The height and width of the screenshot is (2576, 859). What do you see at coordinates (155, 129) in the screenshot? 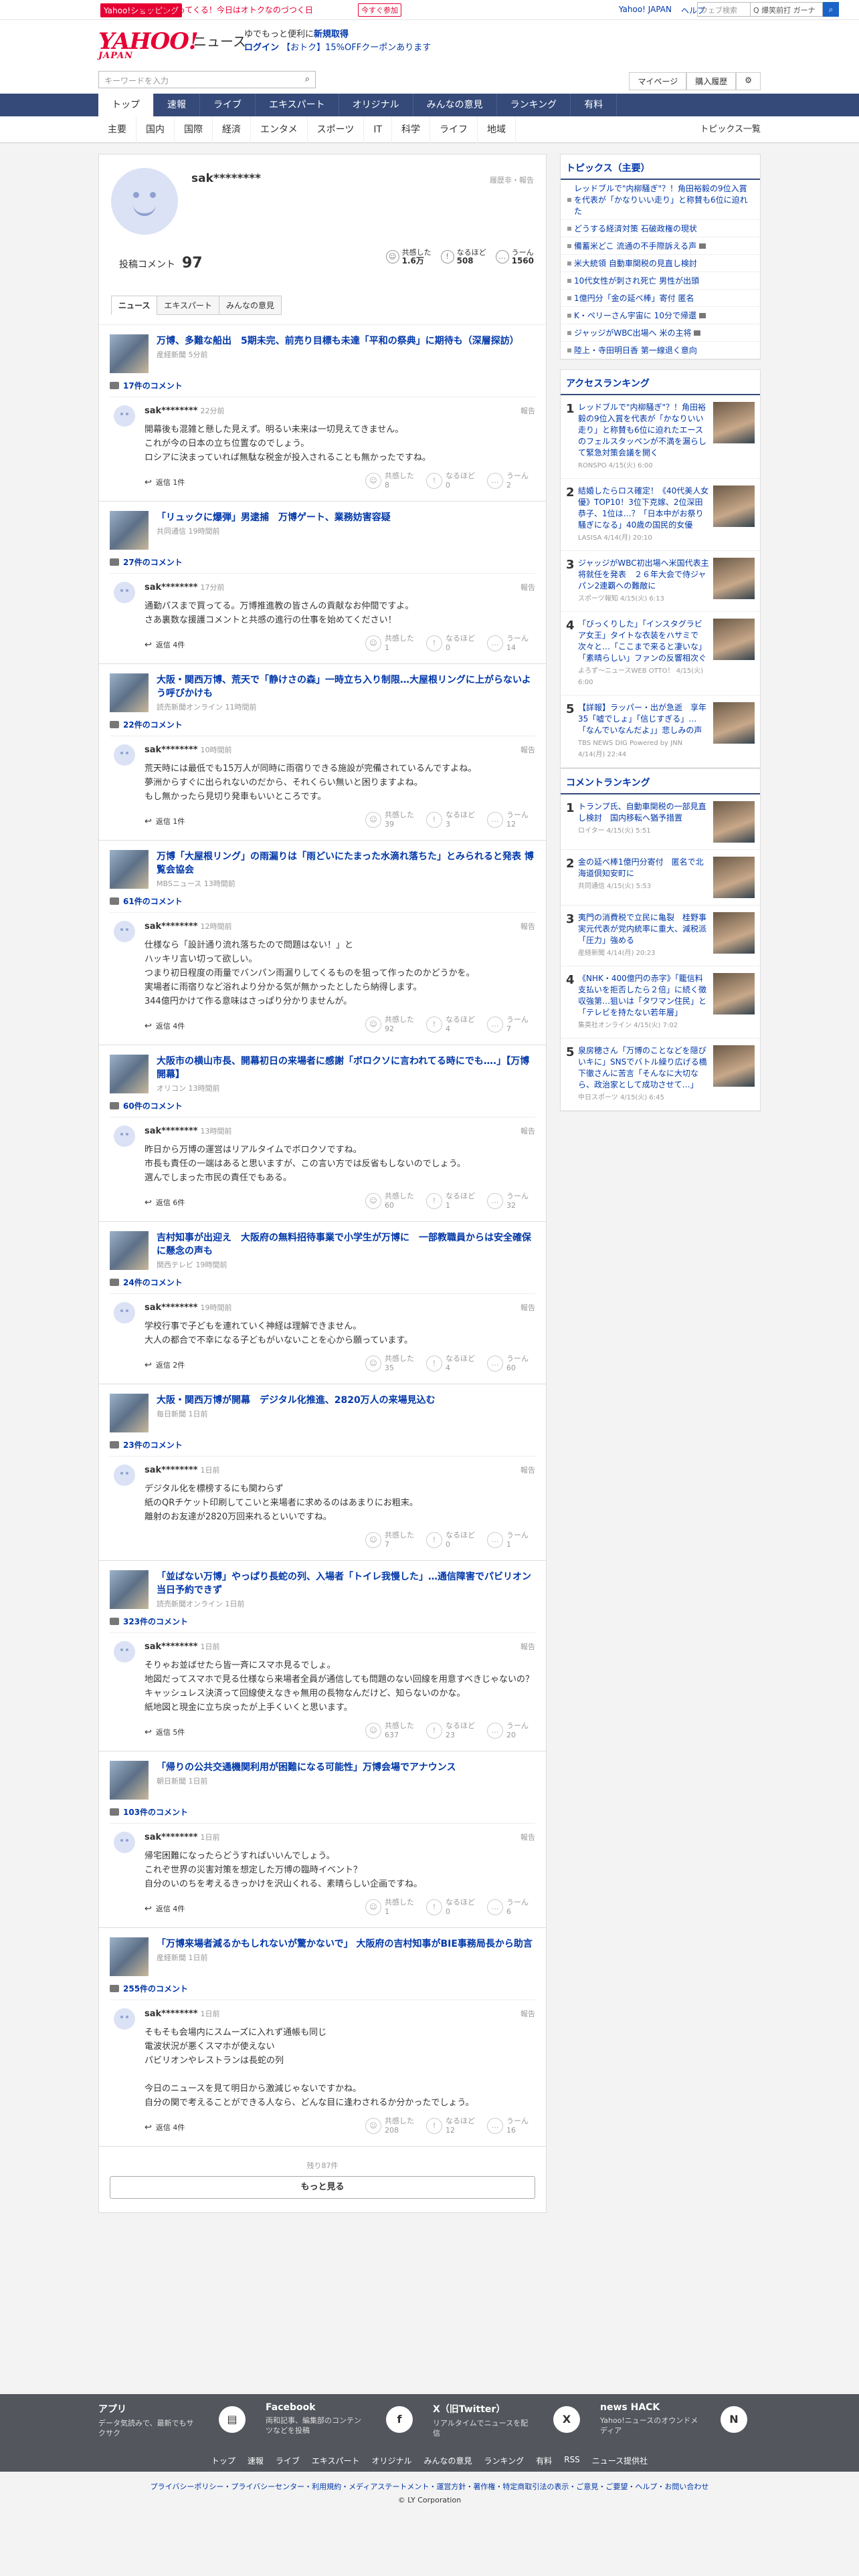
I see `category-domestic: 国内` at bounding box center [155, 129].